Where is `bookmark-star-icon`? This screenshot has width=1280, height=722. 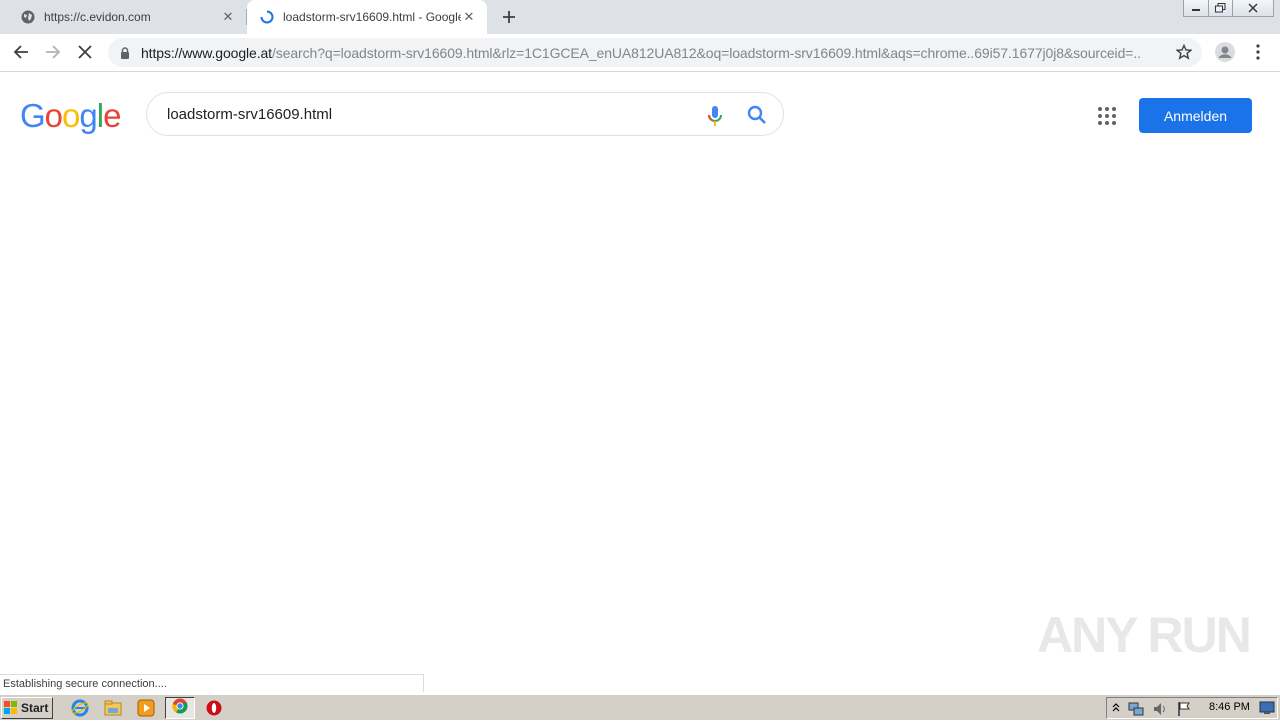
bookmark-star-icon is located at coordinates (1184, 54).